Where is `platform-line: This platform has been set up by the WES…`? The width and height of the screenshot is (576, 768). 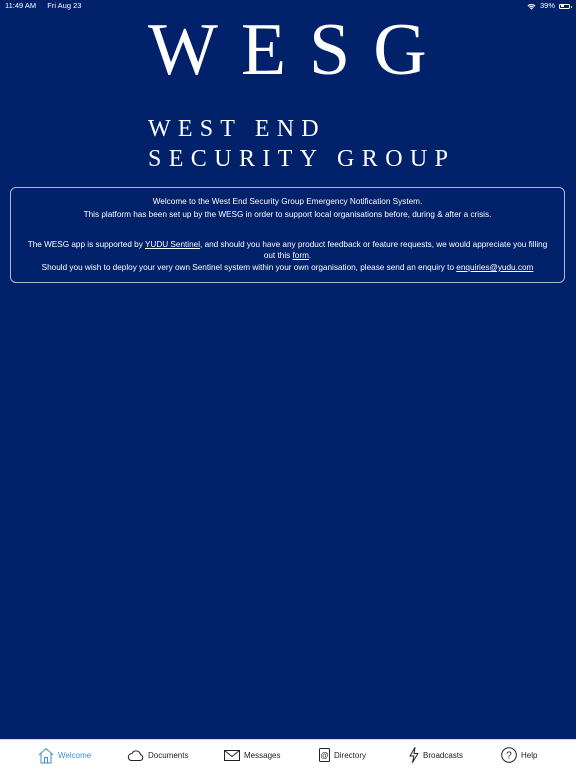 platform-line: This platform has been set up by the WES… is located at coordinates (287, 214).